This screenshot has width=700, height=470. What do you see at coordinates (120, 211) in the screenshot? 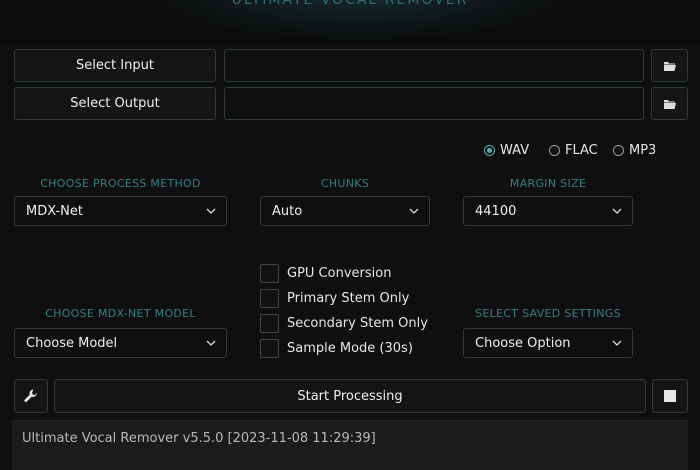
I see `process-method-select: MDX-Net` at bounding box center [120, 211].